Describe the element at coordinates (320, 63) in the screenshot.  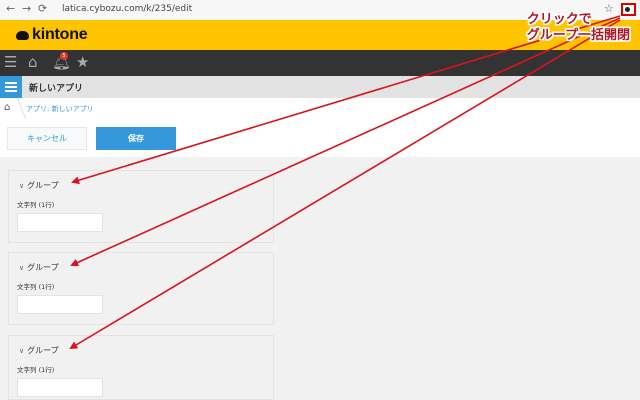
I see `global-nav-bar: ☰ ⌂ 🔔︎ 5 ★` at that location.